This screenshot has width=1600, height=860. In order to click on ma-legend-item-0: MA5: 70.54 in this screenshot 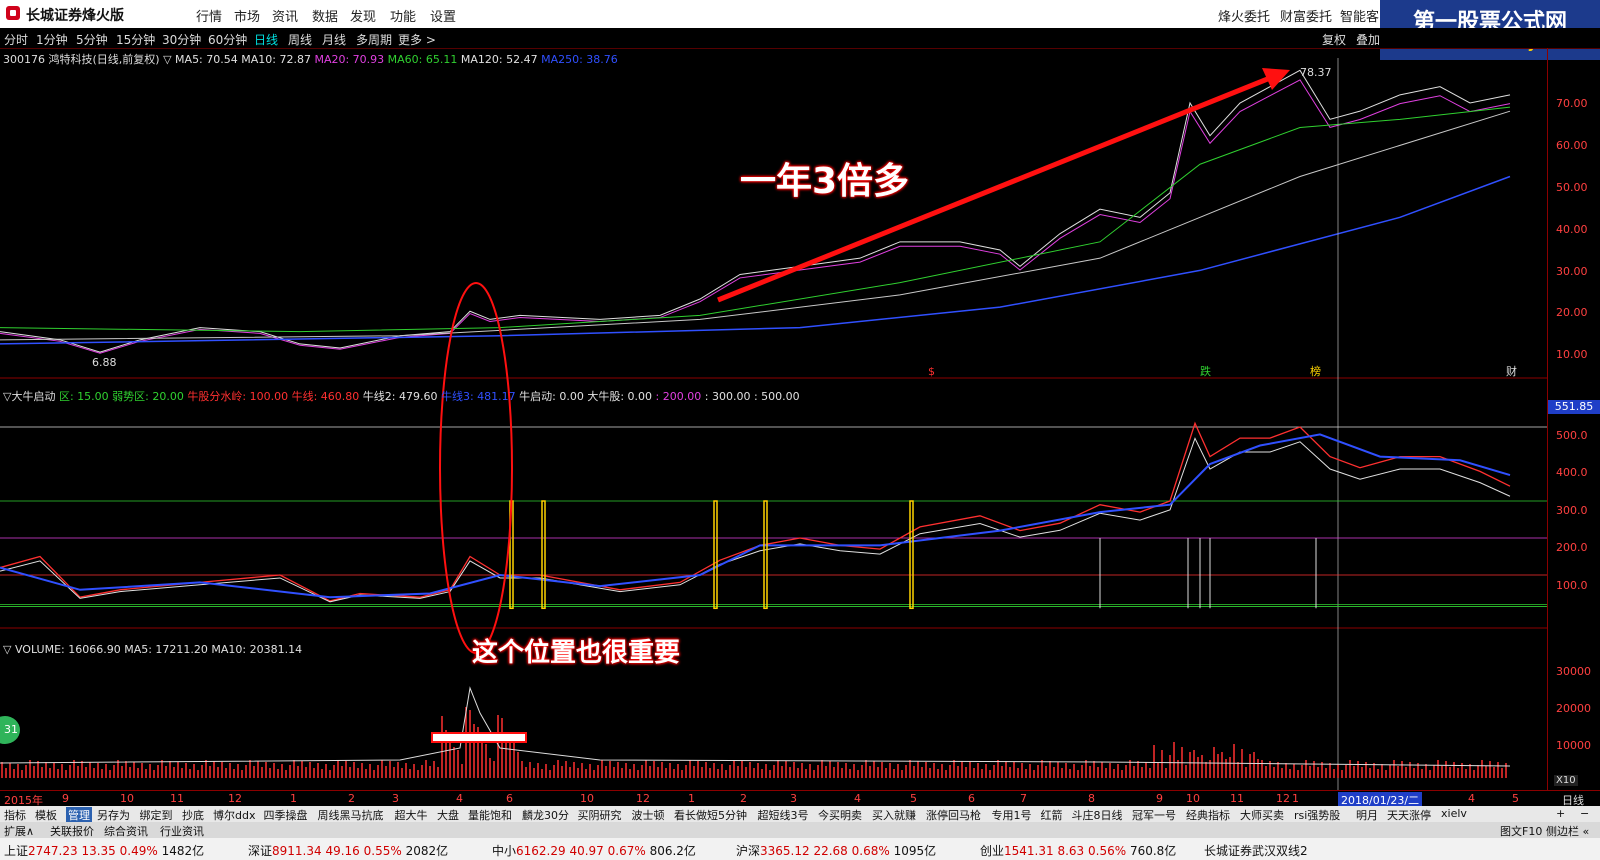, I will do `click(206, 59)`.